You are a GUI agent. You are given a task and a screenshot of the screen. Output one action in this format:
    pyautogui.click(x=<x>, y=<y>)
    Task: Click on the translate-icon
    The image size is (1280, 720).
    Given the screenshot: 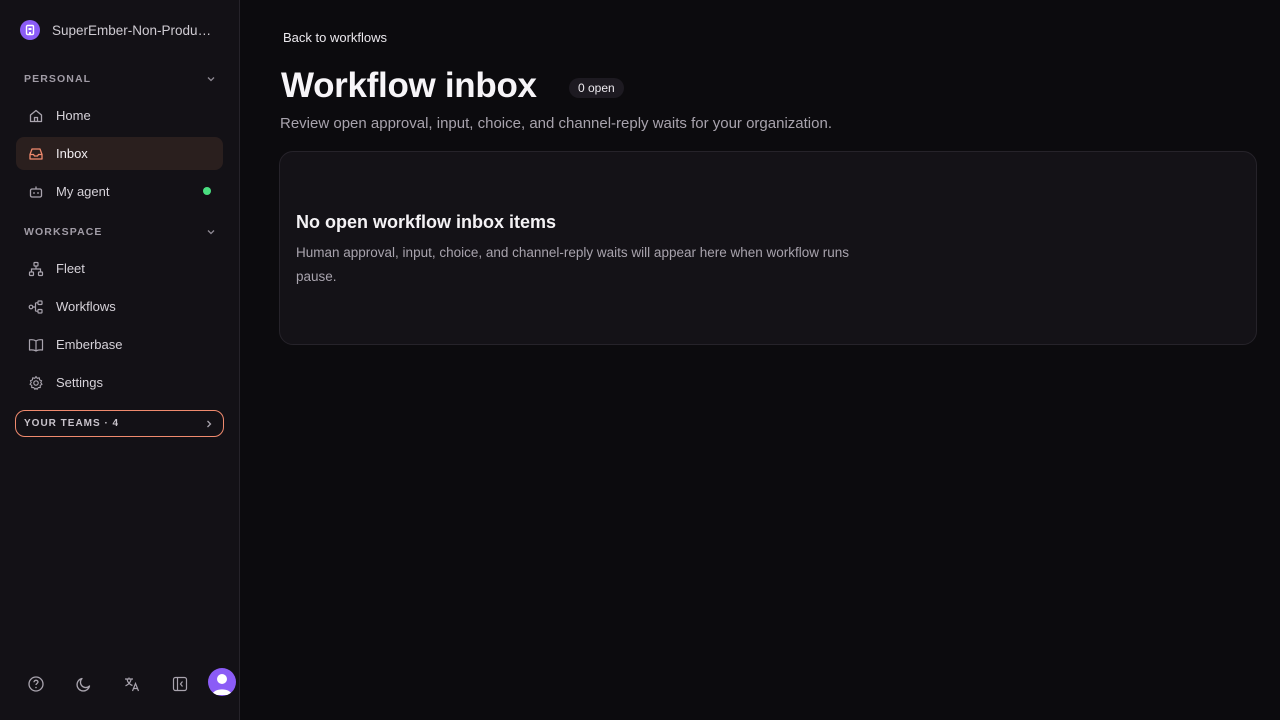 What is the action you would take?
    pyautogui.click(x=132, y=684)
    